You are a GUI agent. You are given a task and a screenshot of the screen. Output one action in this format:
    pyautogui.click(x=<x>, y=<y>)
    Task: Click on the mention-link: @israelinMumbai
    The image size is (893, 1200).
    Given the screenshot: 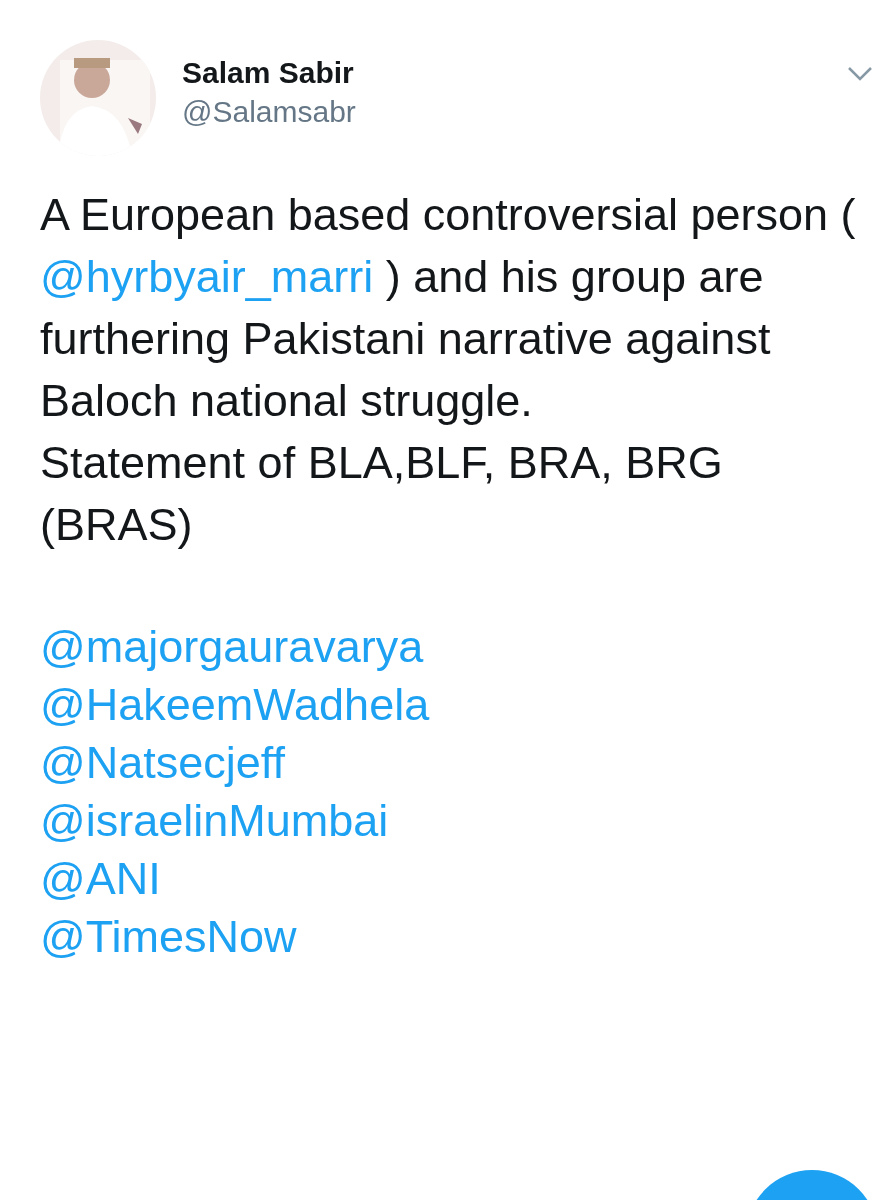 What is the action you would take?
    pyautogui.click(x=214, y=821)
    